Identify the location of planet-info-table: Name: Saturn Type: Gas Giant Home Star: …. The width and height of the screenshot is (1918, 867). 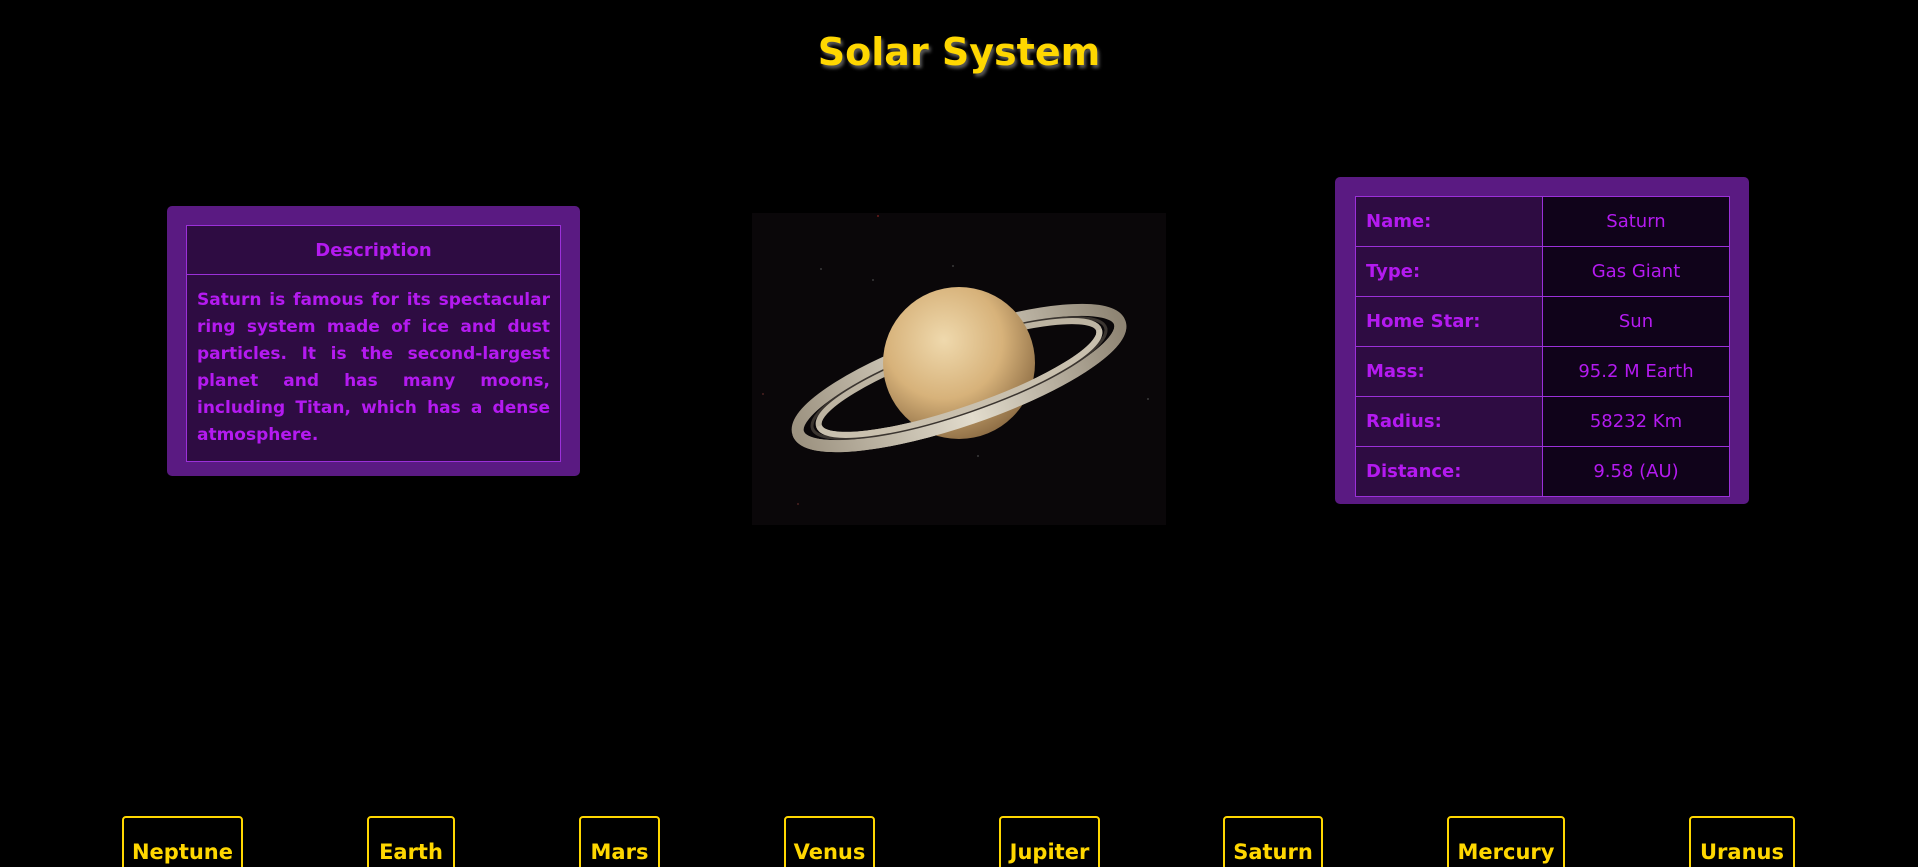
(1542, 346).